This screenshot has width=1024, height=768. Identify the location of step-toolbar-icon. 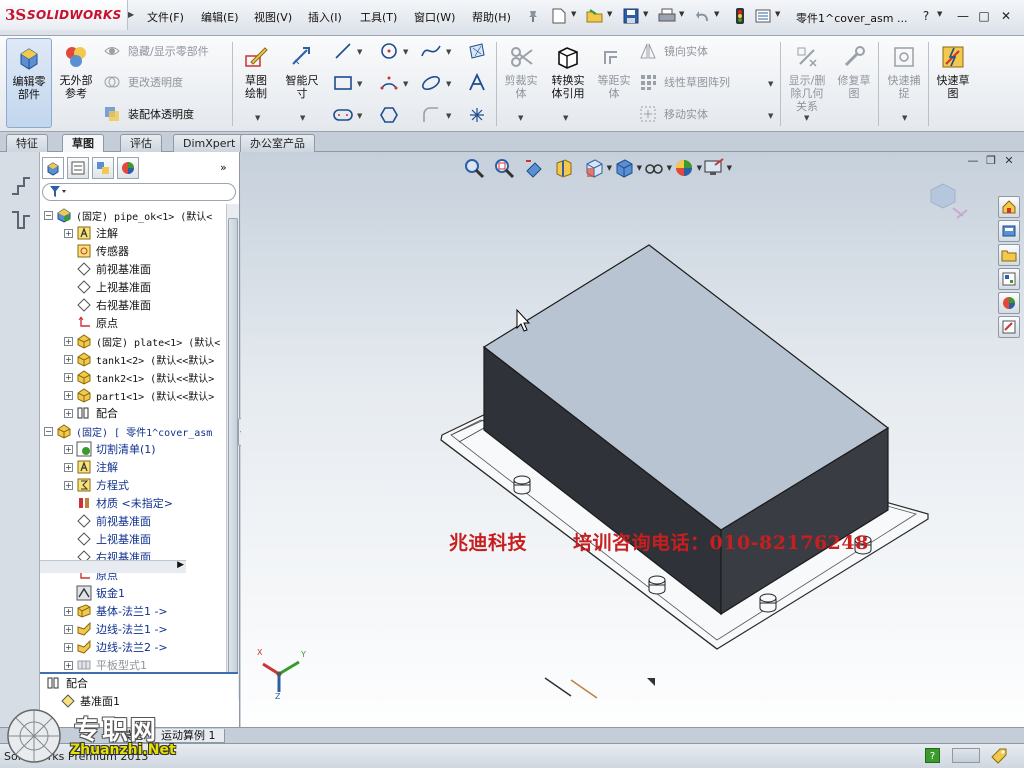
(21, 221).